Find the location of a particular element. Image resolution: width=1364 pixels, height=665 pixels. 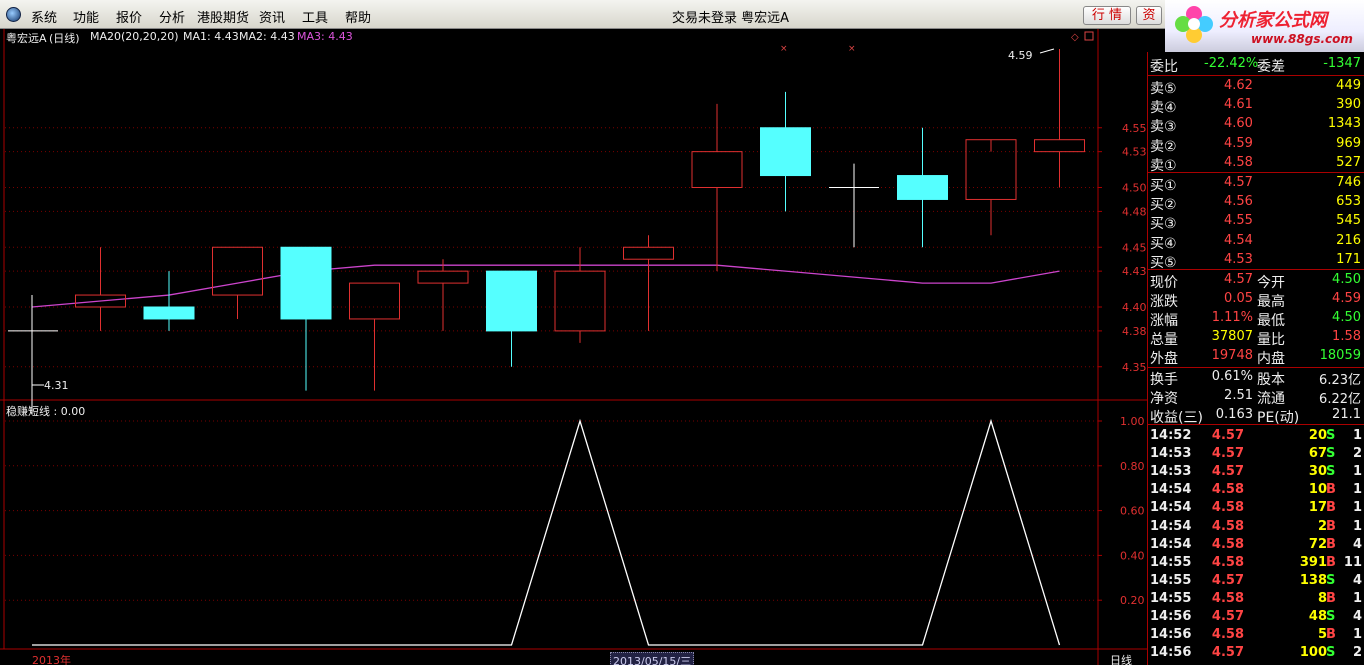

tick-row: 14:55 4.57 138 S 4 is located at coordinates (1256, 581).